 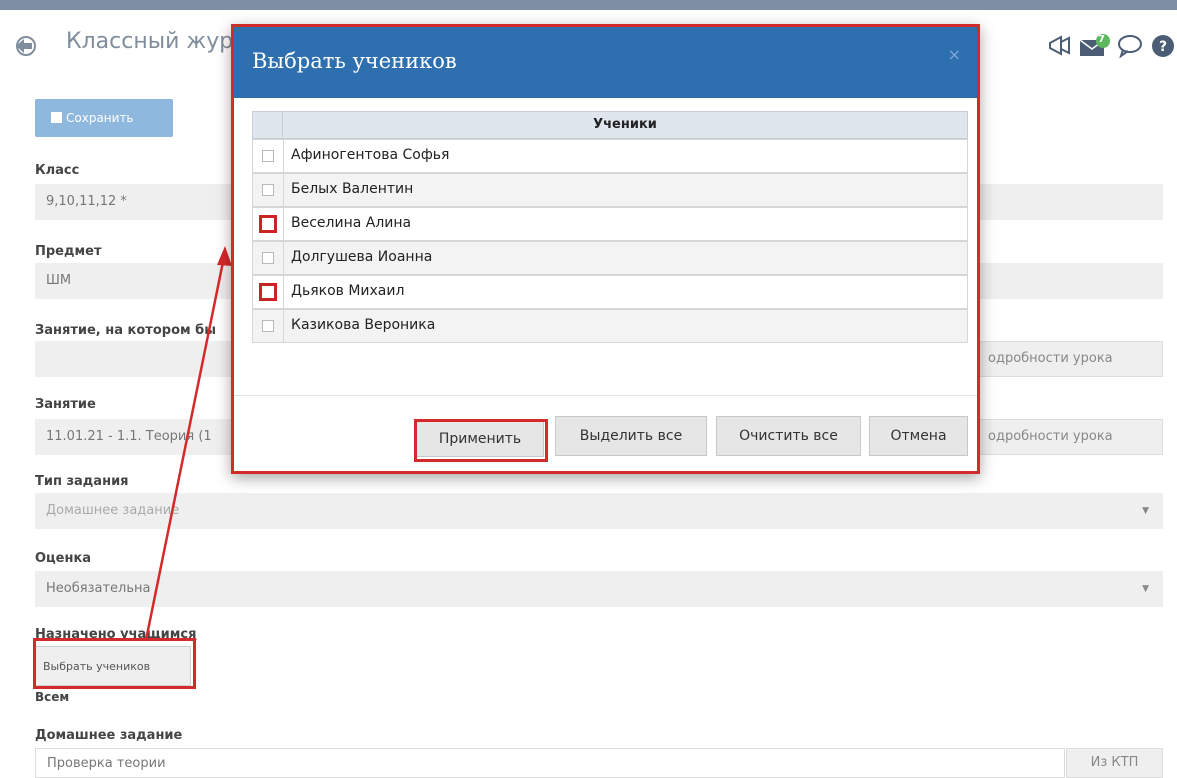 I want to click on student-row: Белых Валентин, so click(x=610, y=190).